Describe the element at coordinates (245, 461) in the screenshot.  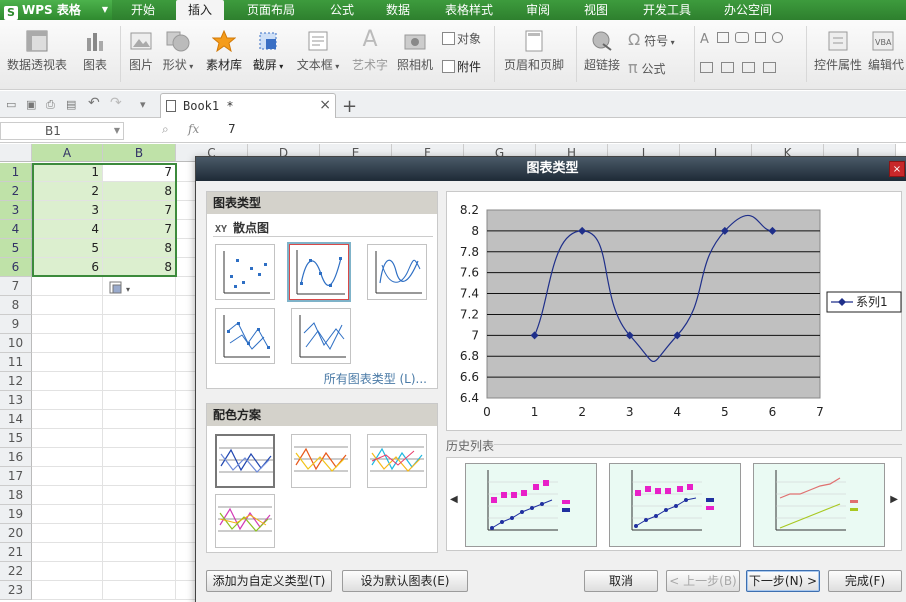
I see `color-scheme-blue-thumb` at that location.